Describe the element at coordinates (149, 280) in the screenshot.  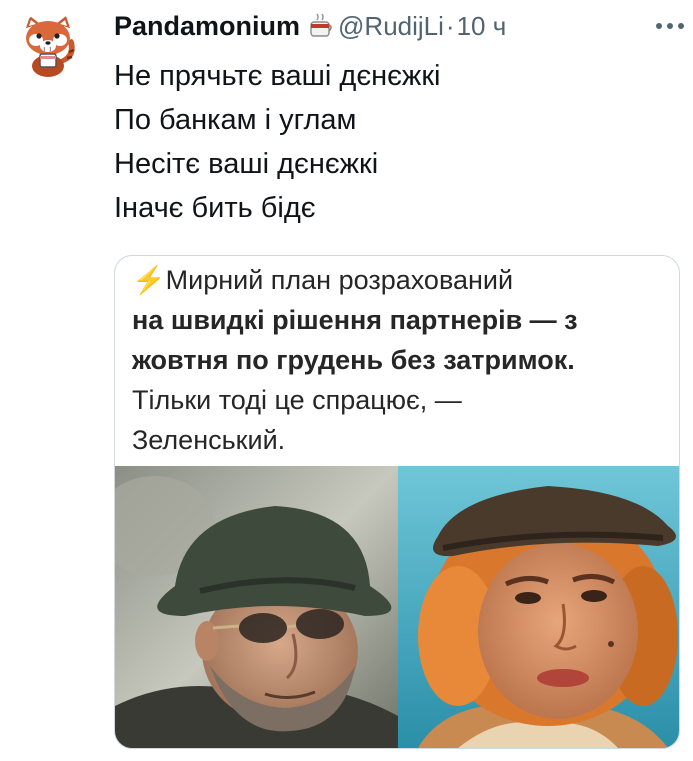
I see `lightning-icon: ⚡` at that location.